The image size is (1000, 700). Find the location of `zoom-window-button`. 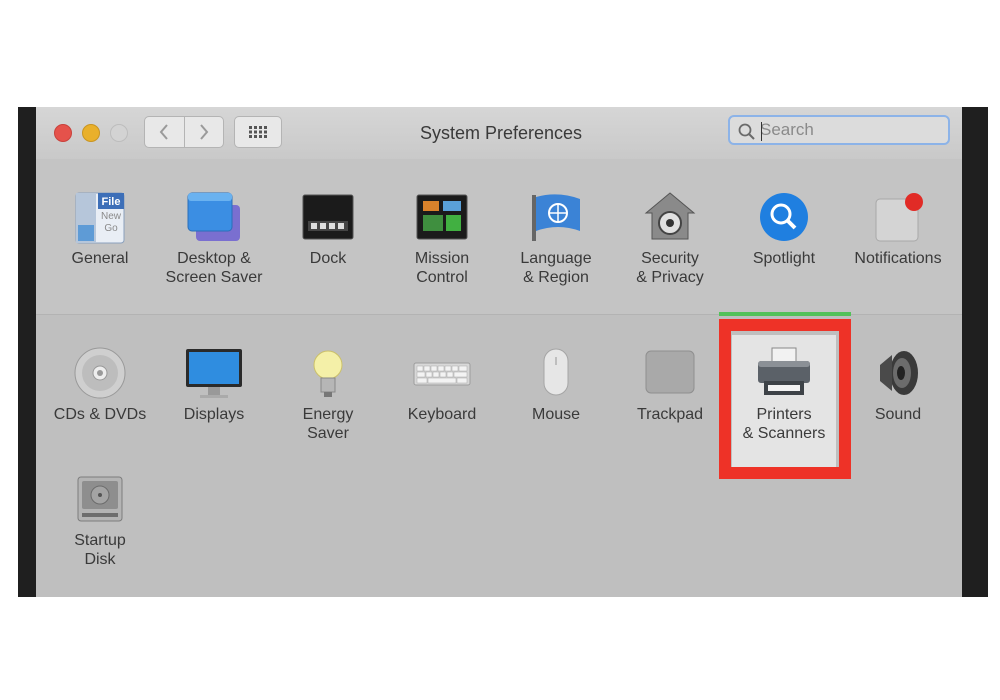

zoom-window-button is located at coordinates (119, 133).